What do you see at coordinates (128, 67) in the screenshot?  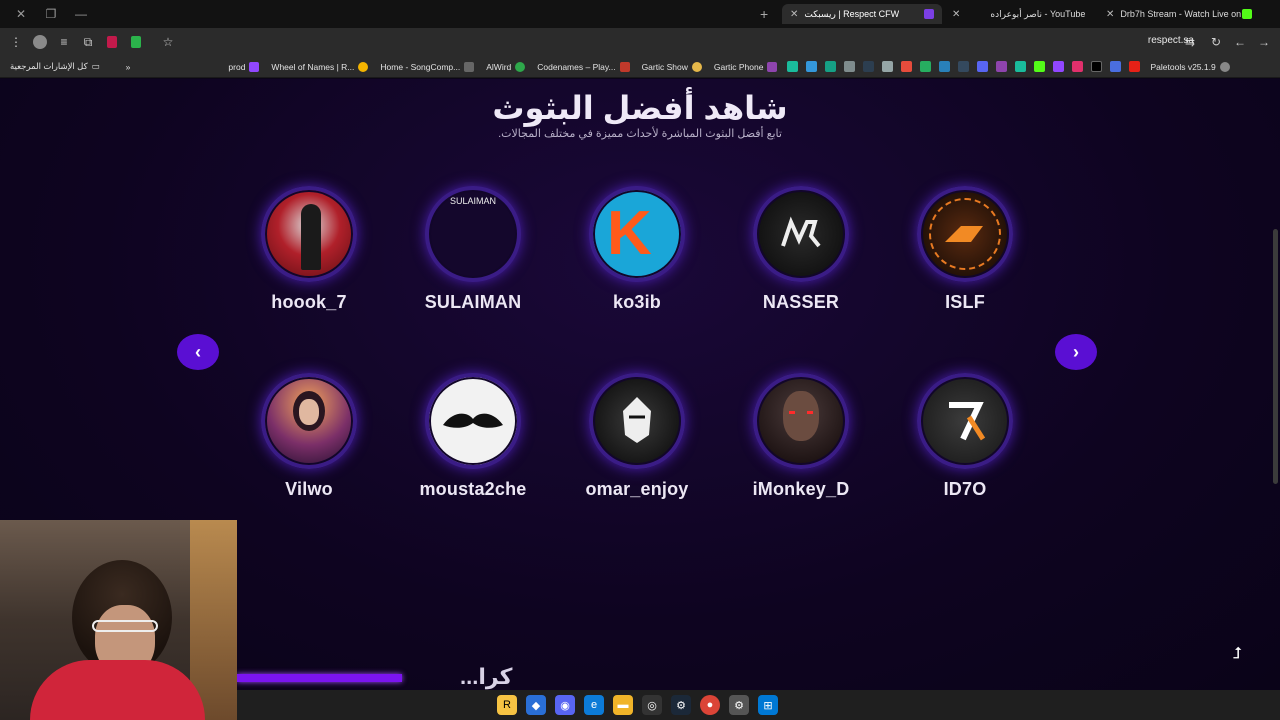 I see `more-bookmarks-icon: »` at bounding box center [128, 67].